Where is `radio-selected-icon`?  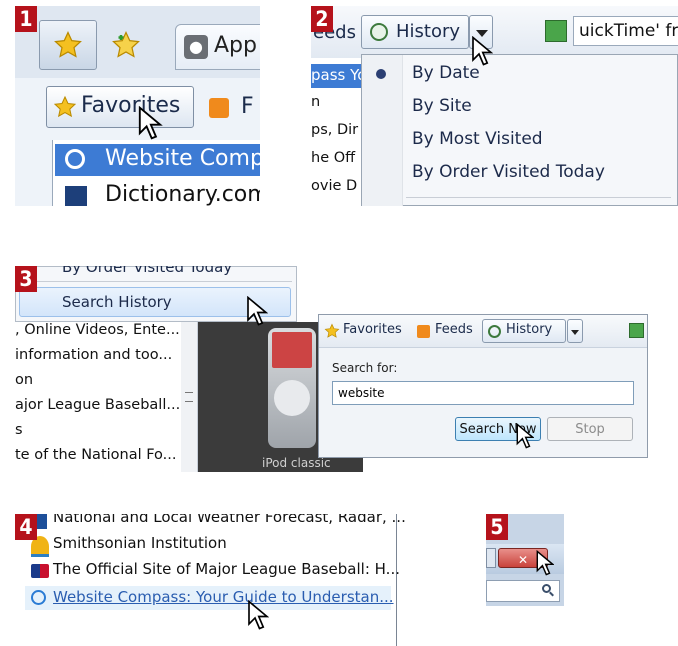
radio-selected-icon is located at coordinates (381, 74).